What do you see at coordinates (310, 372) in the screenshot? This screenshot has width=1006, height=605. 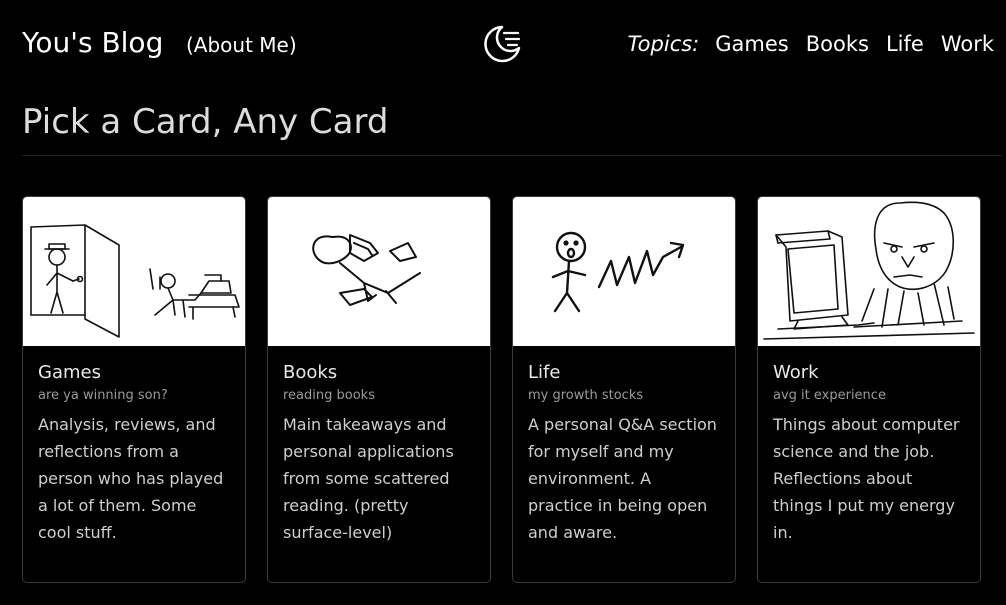 I see `card-title: Books` at bounding box center [310, 372].